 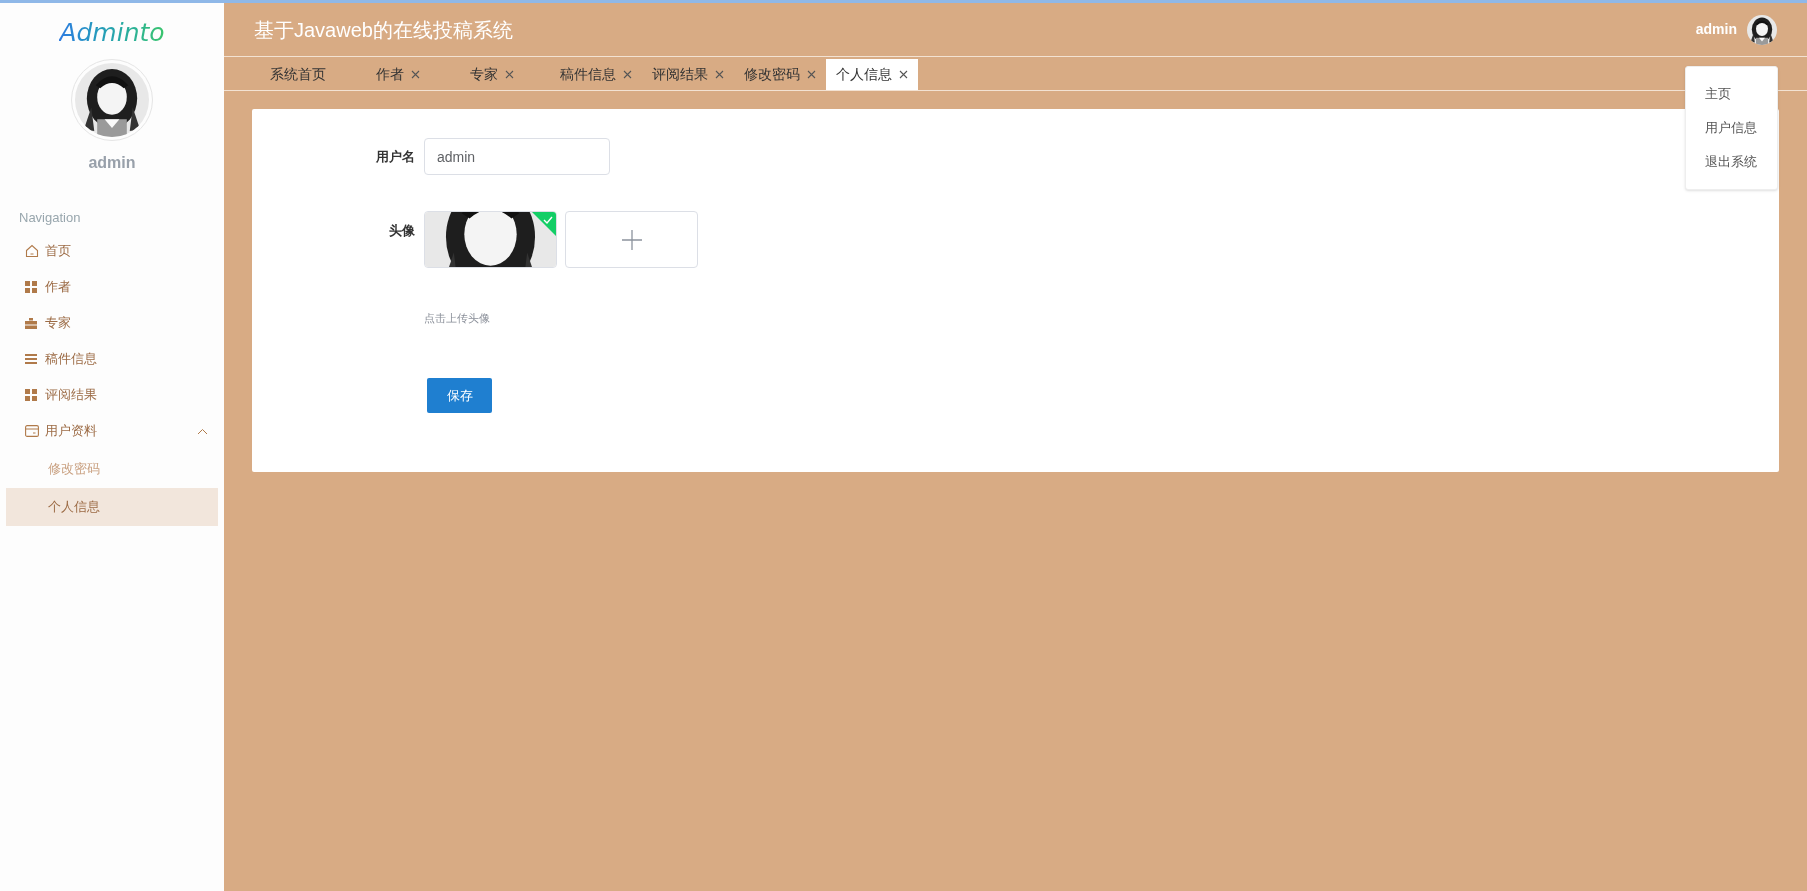 I want to click on username-field: admin, so click(x=517, y=156).